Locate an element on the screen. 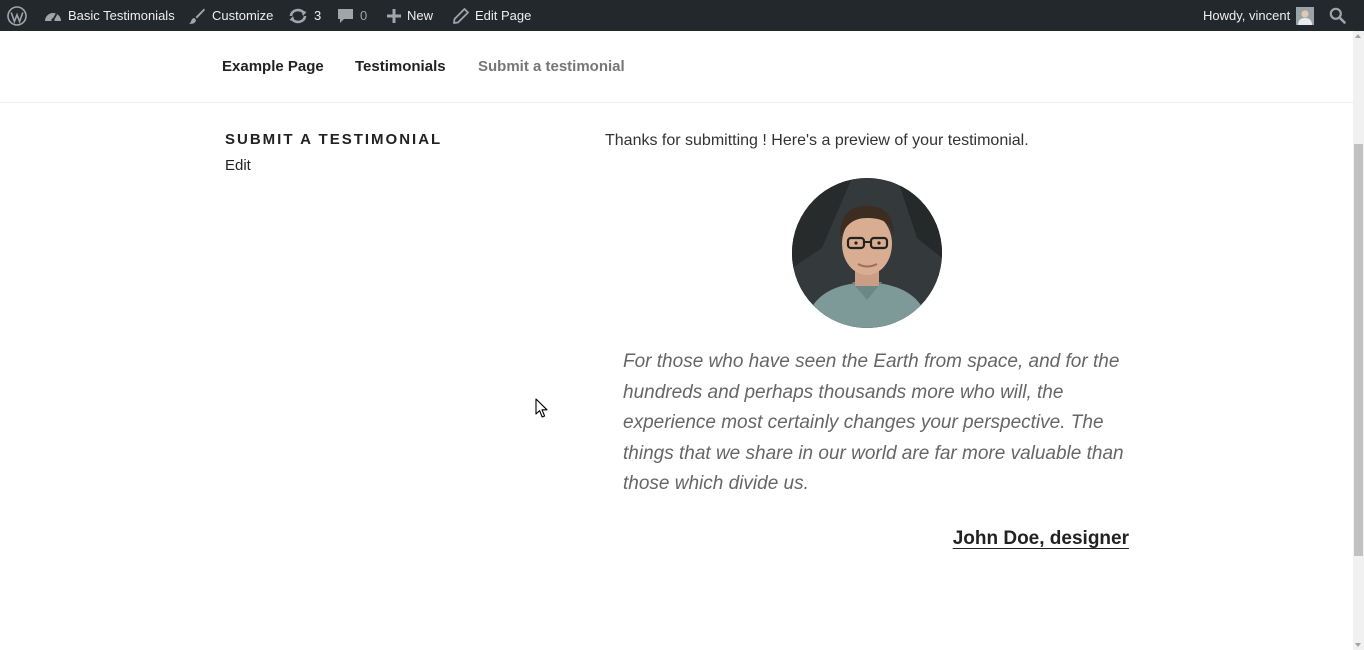 The height and width of the screenshot is (650, 1364). scroll-down-arrow-icon is located at coordinates (1358, 645).